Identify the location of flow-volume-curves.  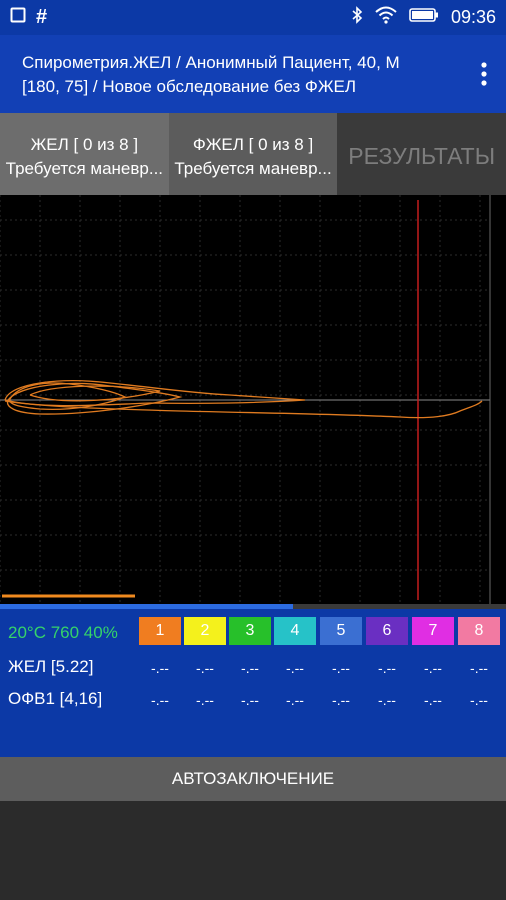
(243, 399).